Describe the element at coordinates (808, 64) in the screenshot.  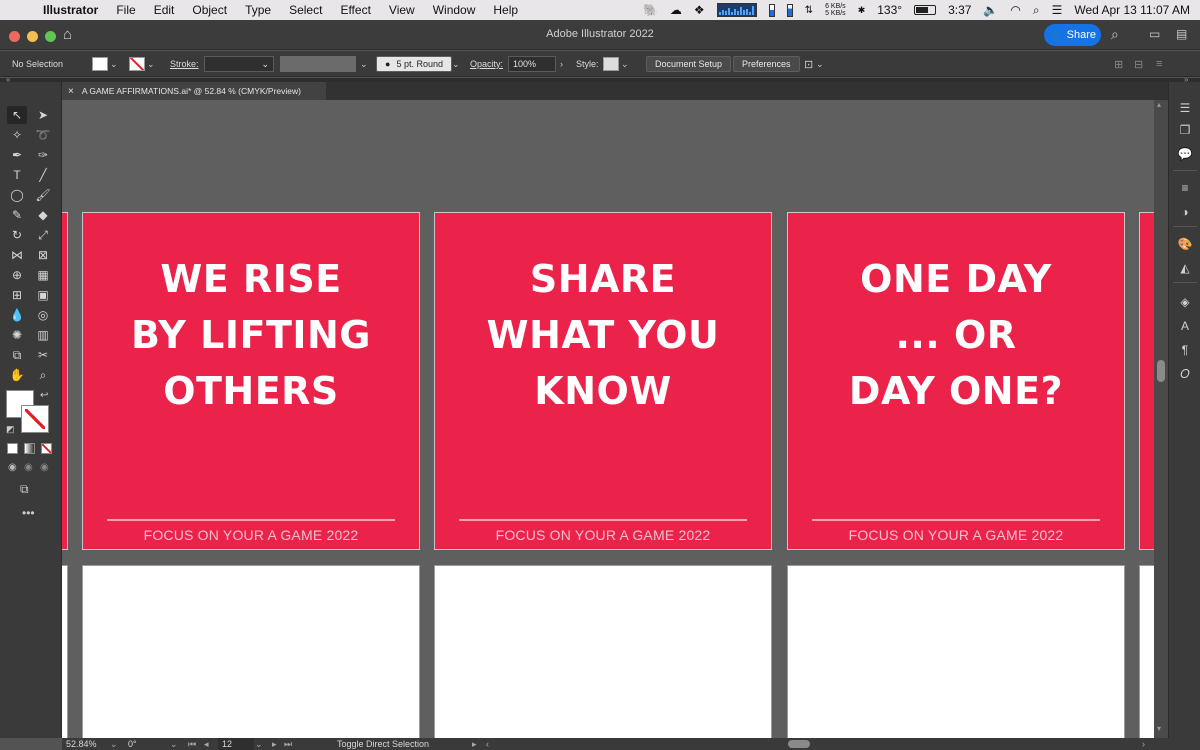
I see `align-options-icon: ⊡` at that location.